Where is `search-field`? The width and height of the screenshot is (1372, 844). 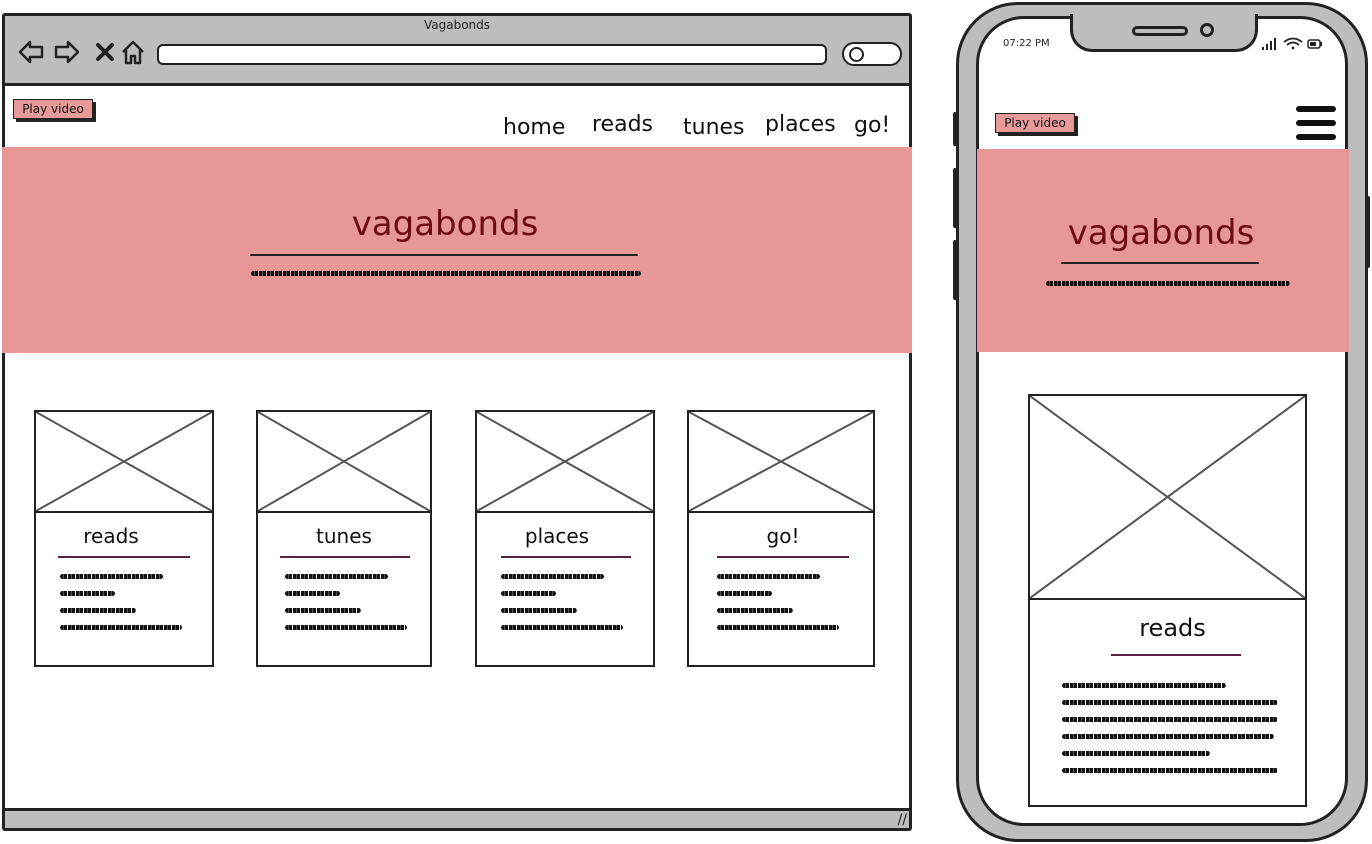
search-field is located at coordinates (872, 54).